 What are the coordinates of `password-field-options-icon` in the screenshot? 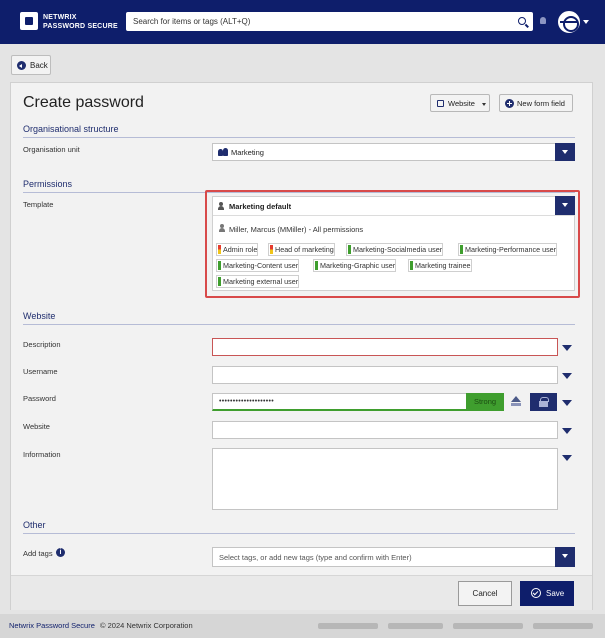 It's located at (567, 403).